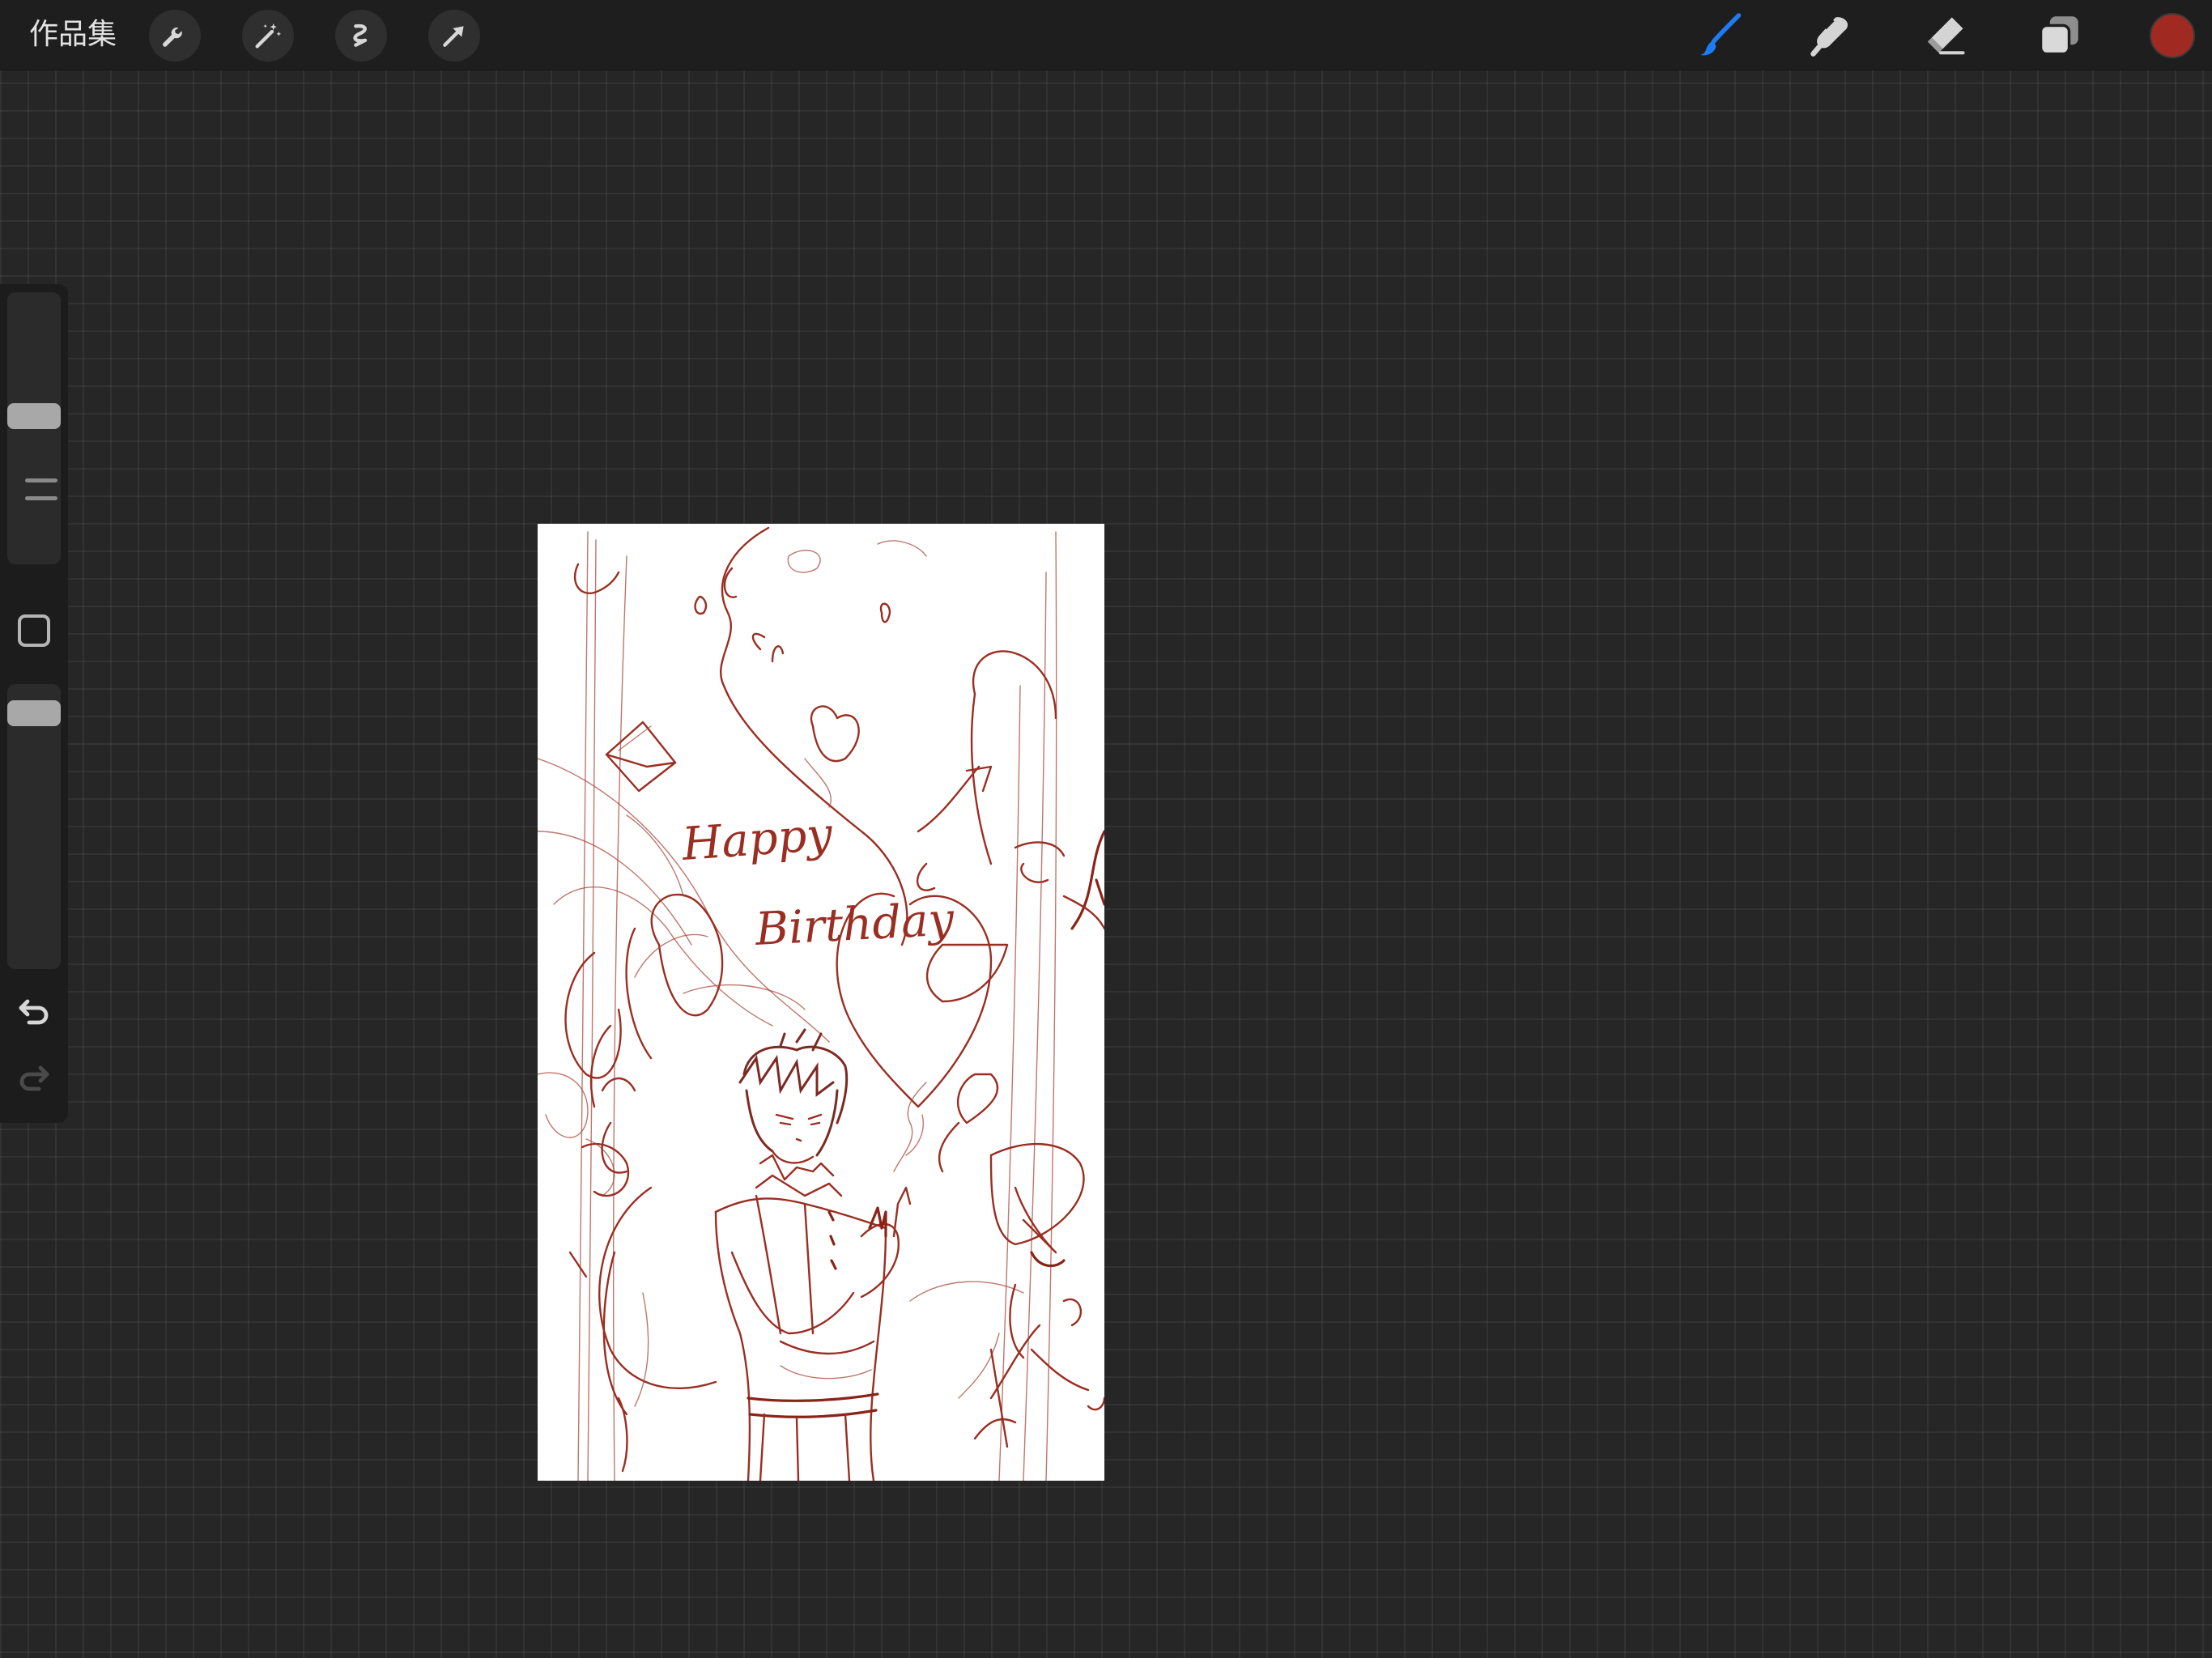  I want to click on character-figure, so click(820, 1254).